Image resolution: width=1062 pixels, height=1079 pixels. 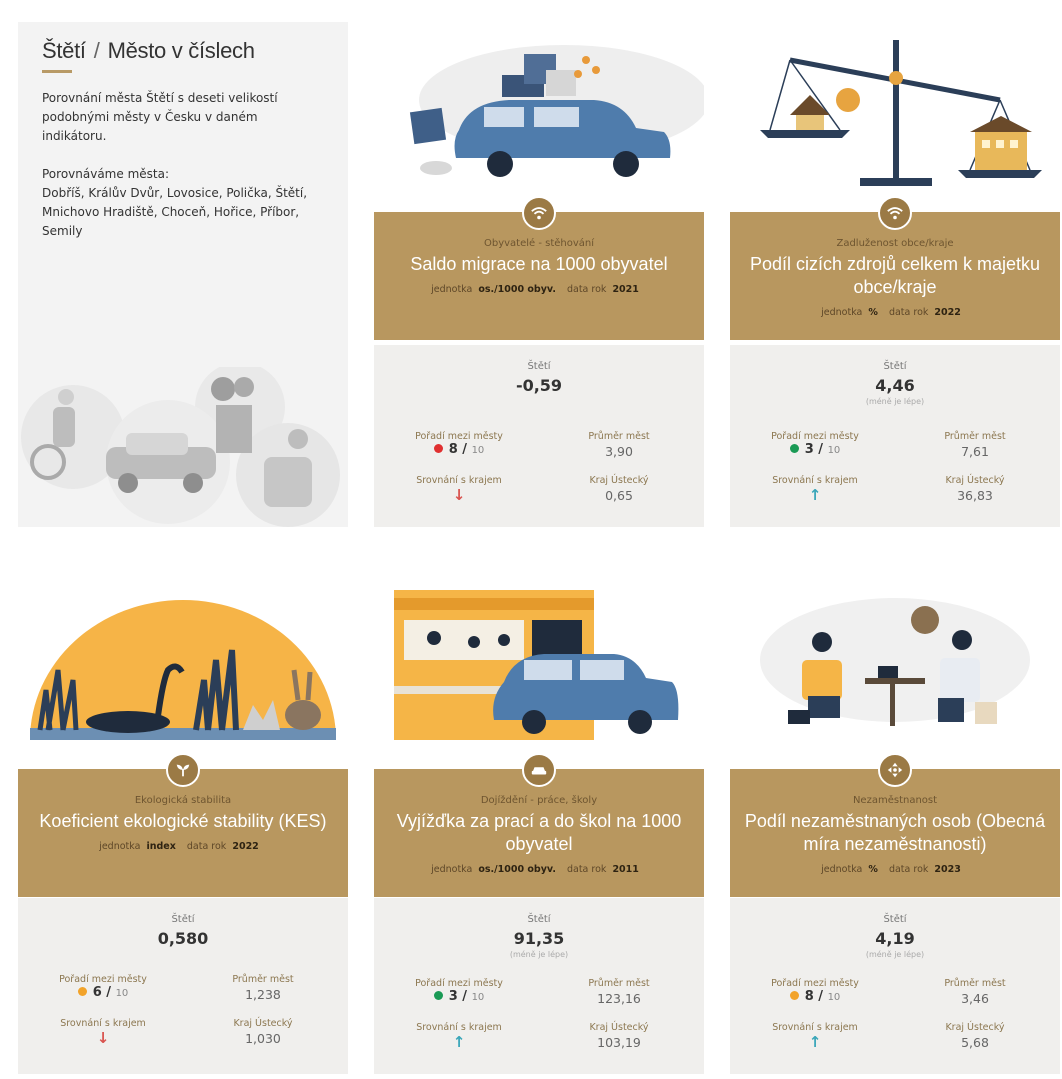 What do you see at coordinates (536, 665) in the screenshot?
I see `bus-car-illustration` at bounding box center [536, 665].